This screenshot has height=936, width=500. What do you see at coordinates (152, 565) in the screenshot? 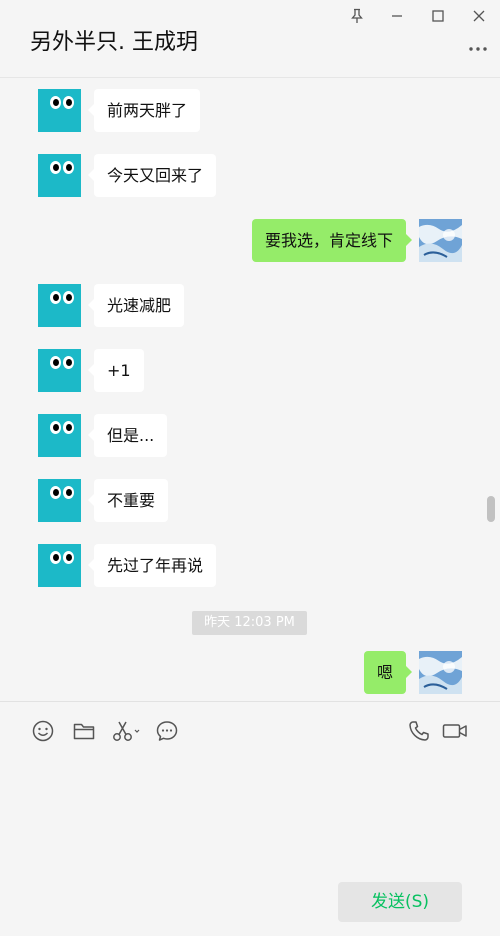
I see `message-bubble: 先过了年再说` at bounding box center [152, 565].